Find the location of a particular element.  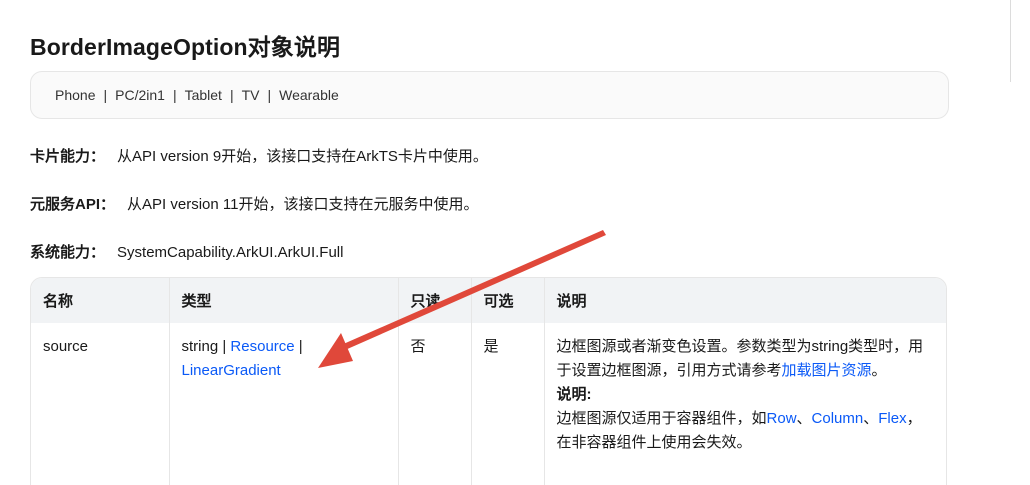

linear-gradient-link: LinearGradient is located at coordinates (231, 370).